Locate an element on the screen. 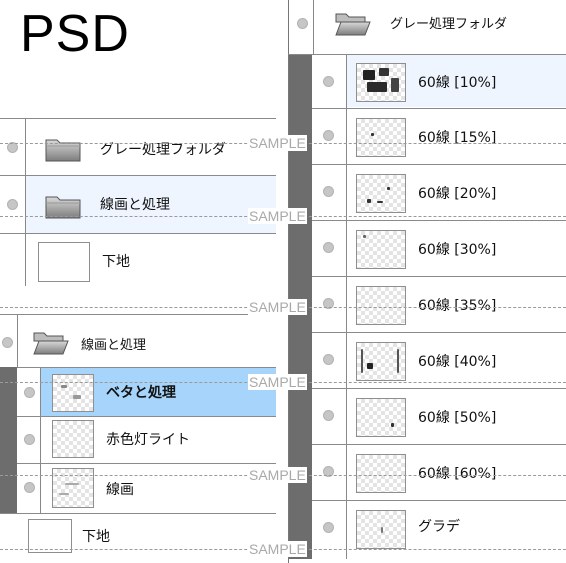 This screenshot has height=563, width=566. layer-label: 線画 is located at coordinates (120, 490).